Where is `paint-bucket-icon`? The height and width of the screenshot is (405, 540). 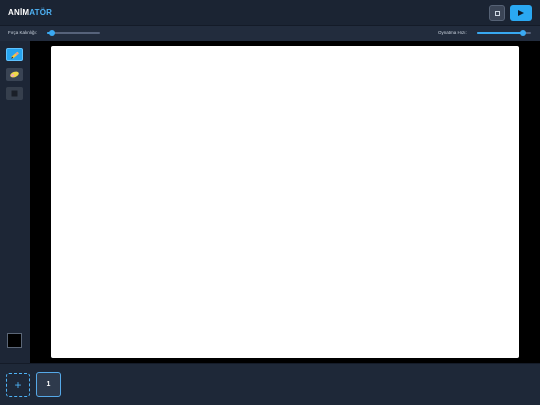
paint-bucket-icon is located at coordinates (14, 93).